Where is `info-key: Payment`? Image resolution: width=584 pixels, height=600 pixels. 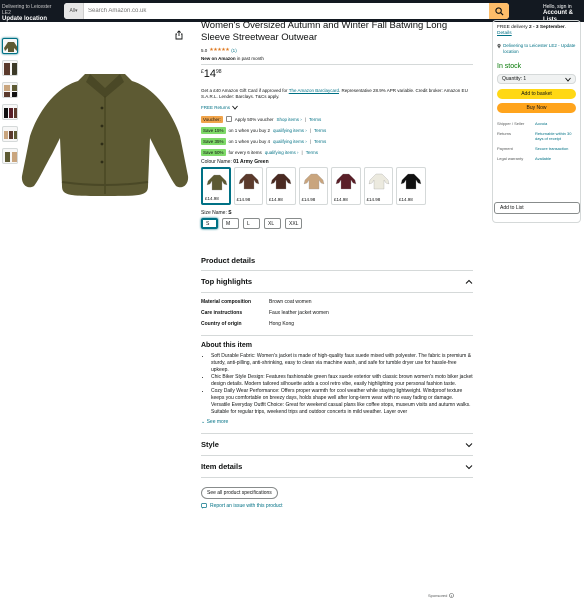 info-key: Payment is located at coordinates (505, 148).